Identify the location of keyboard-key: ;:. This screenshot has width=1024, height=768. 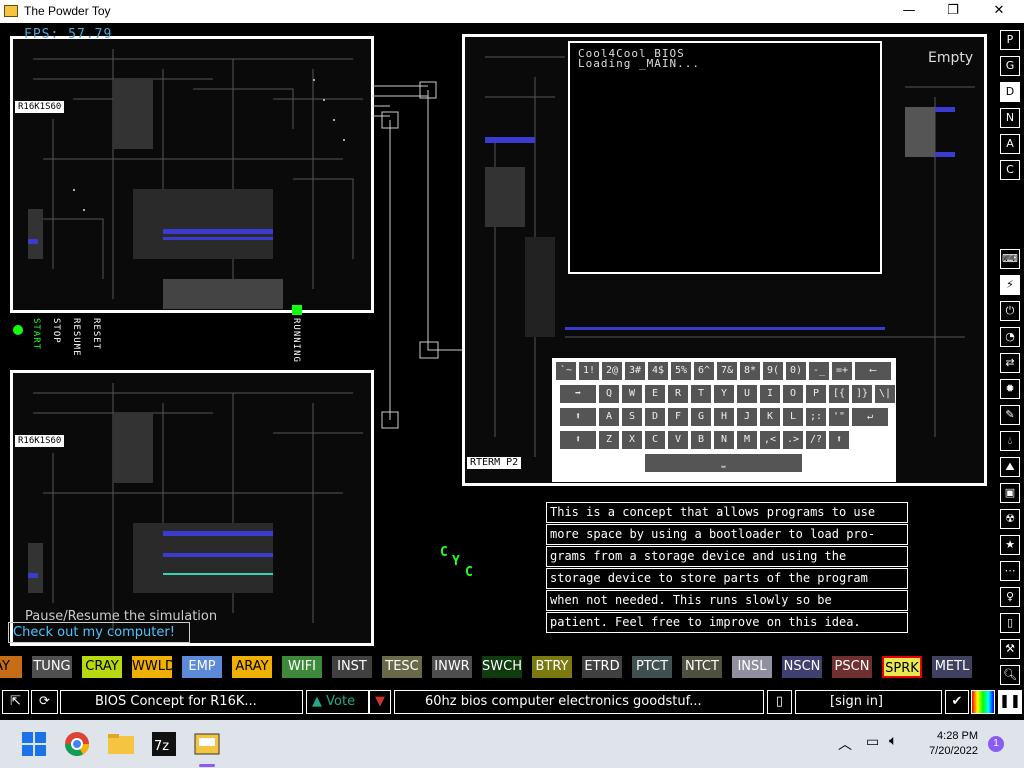
(816, 417).